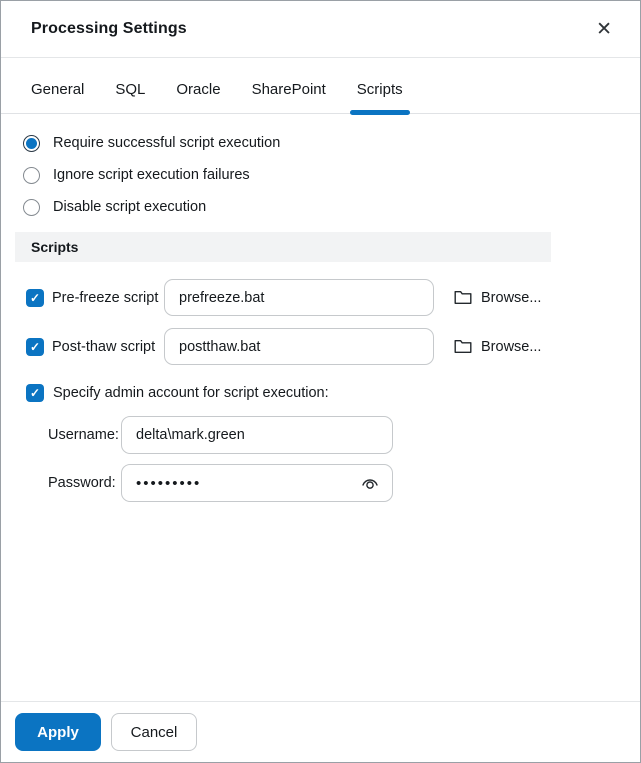  I want to click on post-thaw-label: Post-thaw script, so click(104, 346).